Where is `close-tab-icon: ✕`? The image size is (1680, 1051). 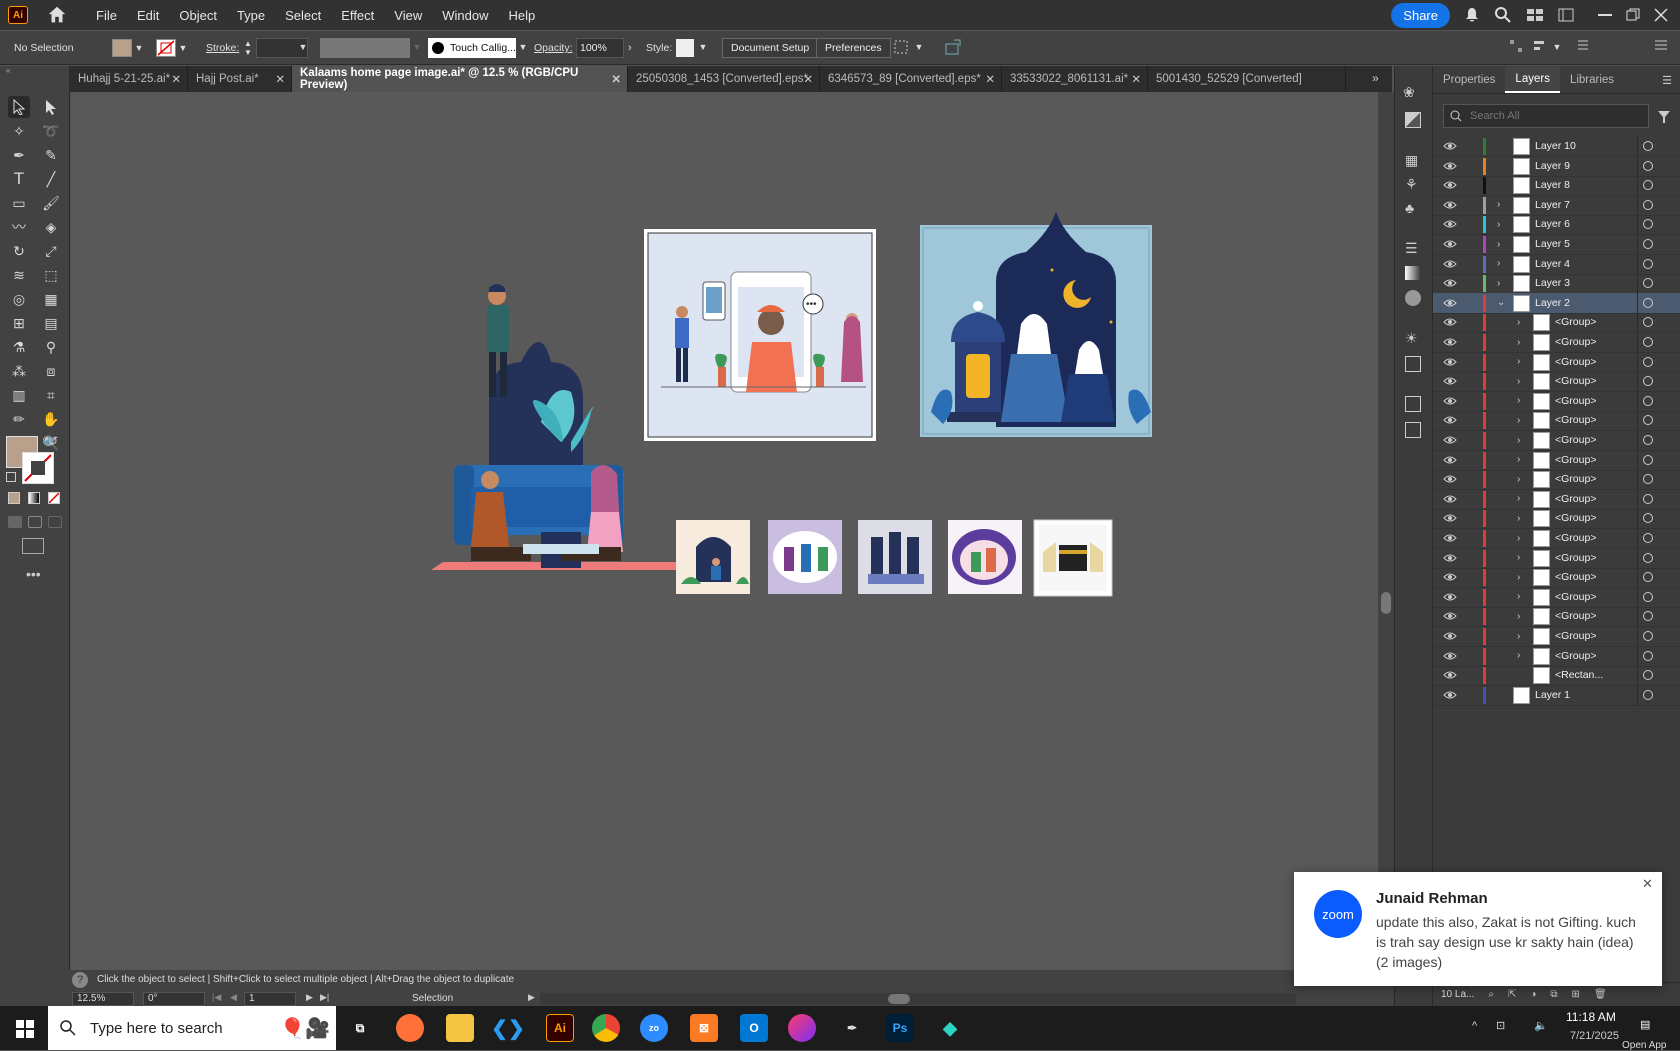 close-tab-icon: ✕ is located at coordinates (990, 79).